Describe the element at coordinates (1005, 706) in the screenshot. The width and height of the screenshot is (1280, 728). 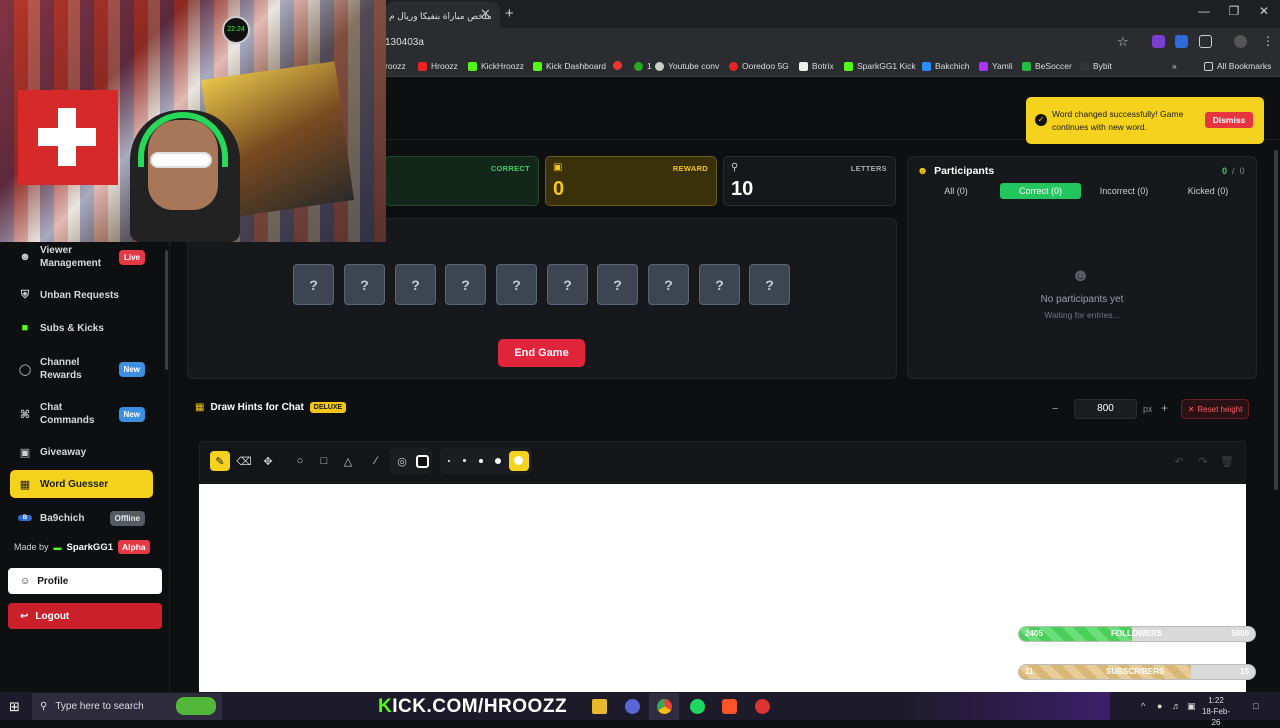
I see `taskbar-glow` at that location.